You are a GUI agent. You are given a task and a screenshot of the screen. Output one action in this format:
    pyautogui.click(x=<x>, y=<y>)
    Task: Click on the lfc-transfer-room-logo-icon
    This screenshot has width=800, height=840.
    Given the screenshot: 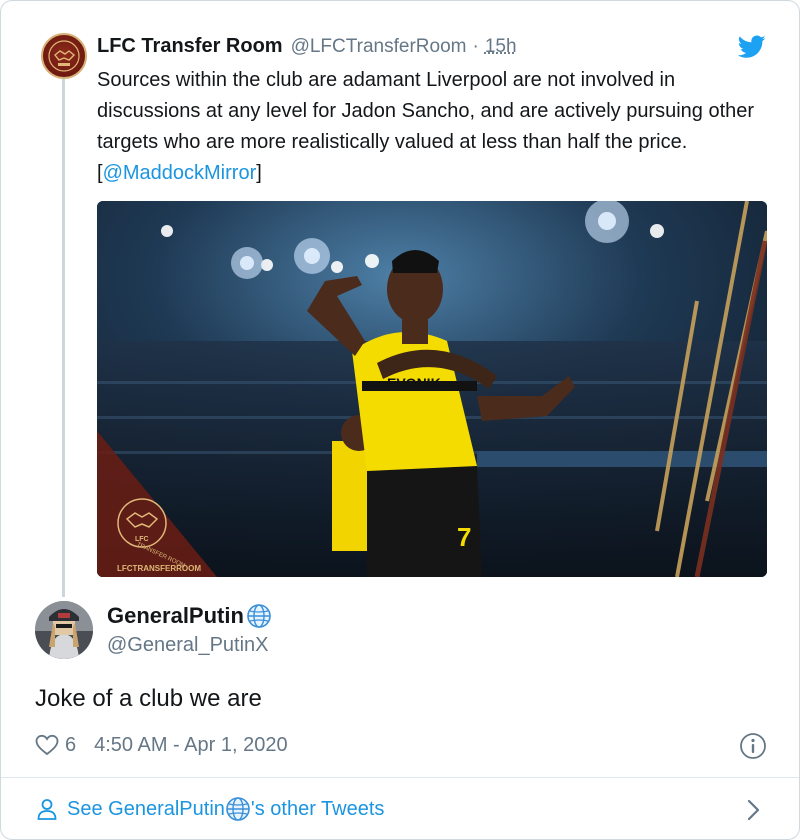 What is the action you would take?
    pyautogui.click(x=64, y=56)
    